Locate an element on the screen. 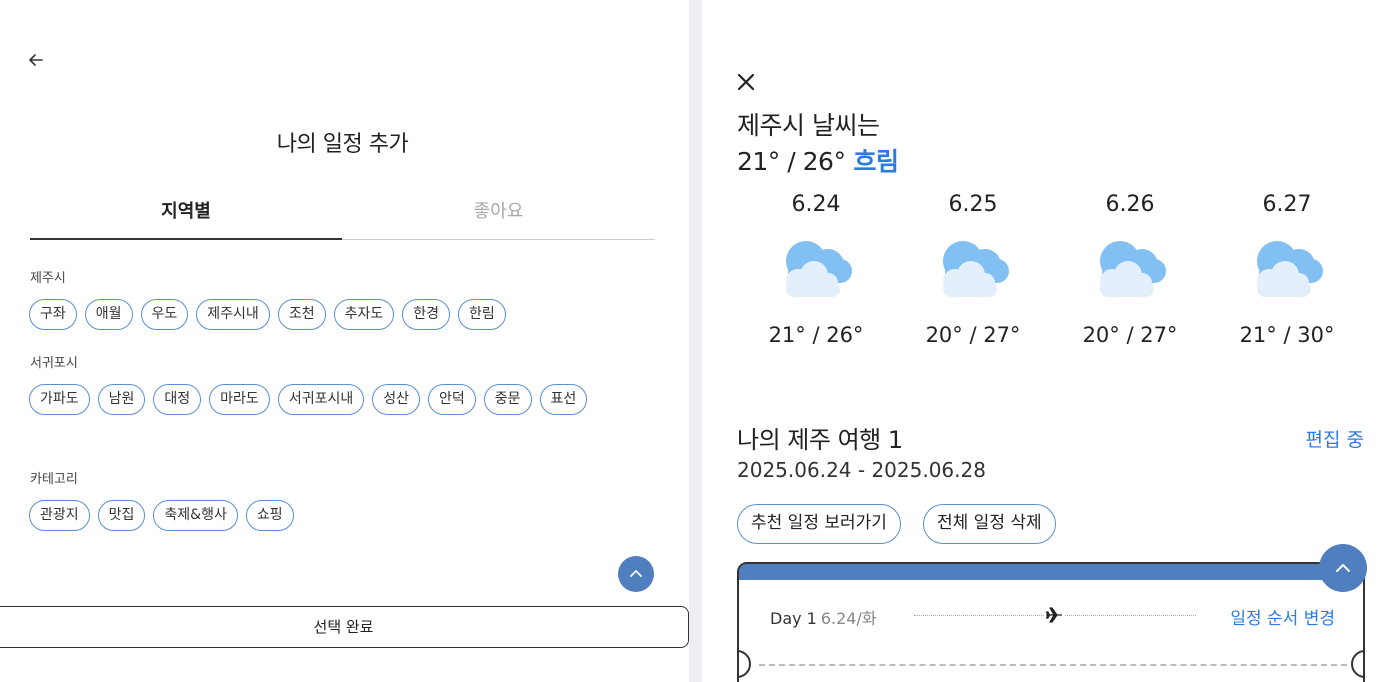 The image size is (1400, 682). region-chip: 성산 is located at coordinates (396, 399).